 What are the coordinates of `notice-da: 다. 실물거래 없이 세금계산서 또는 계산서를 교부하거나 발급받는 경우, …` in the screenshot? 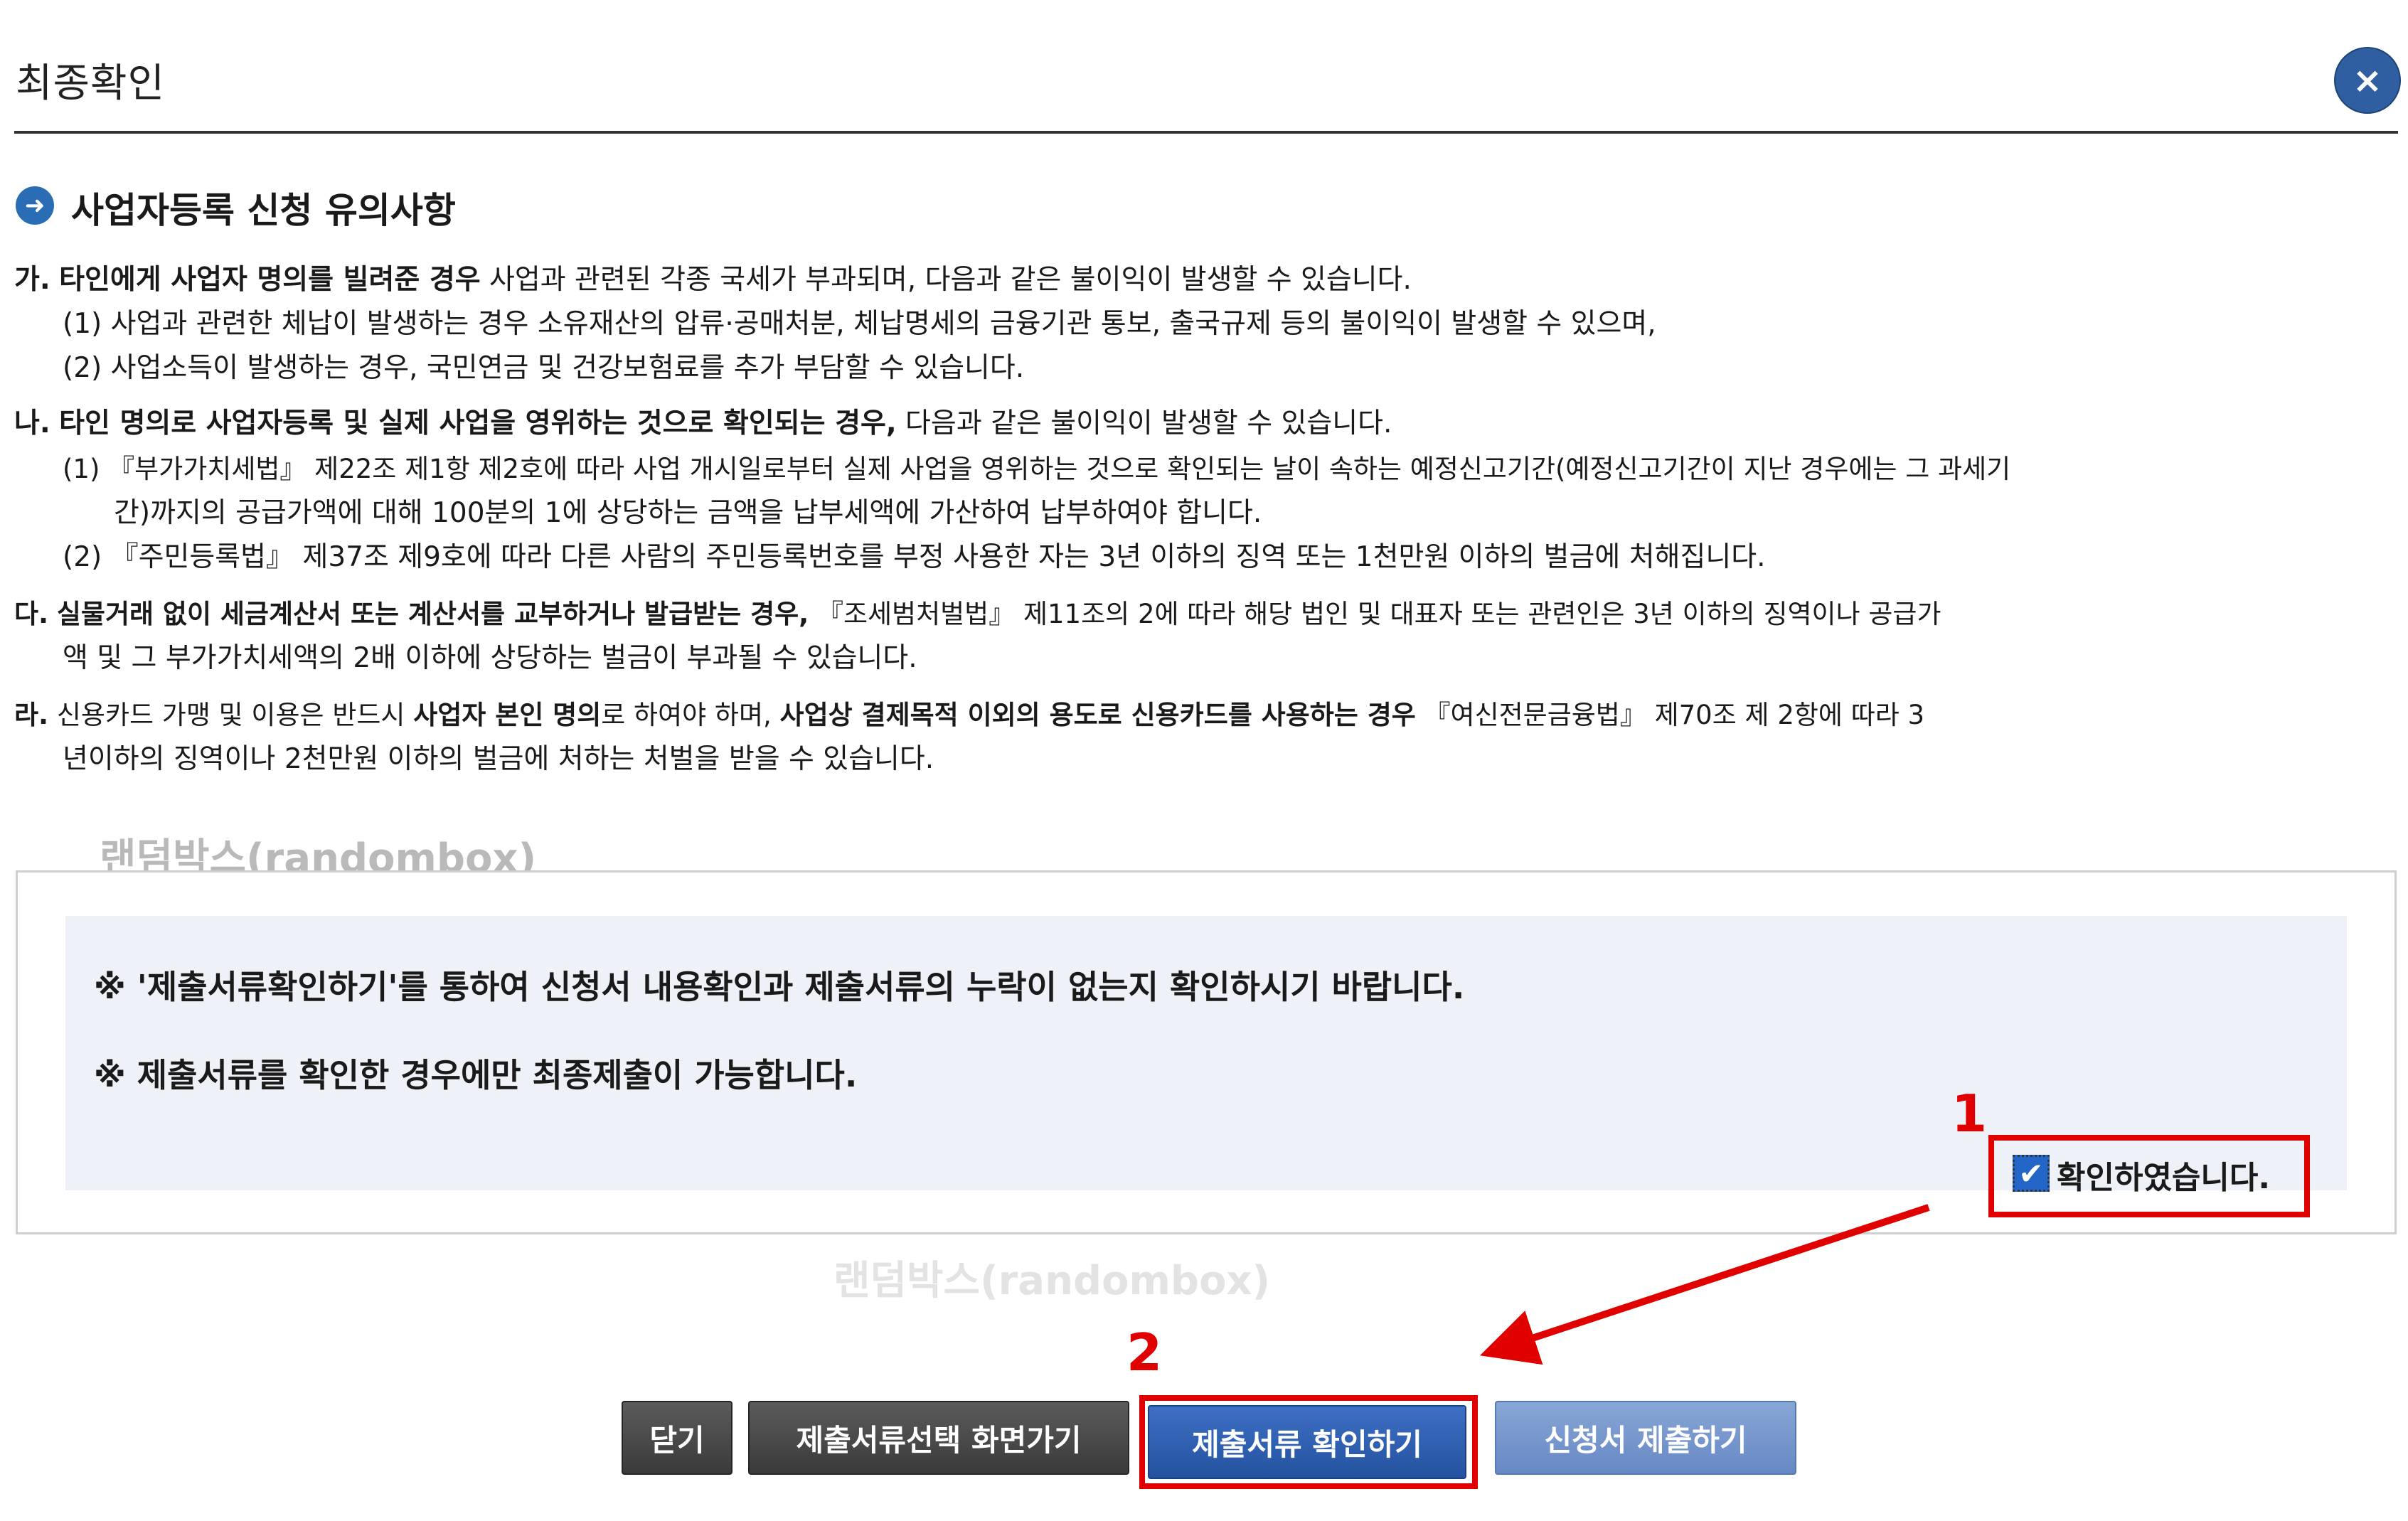 It's located at (1204, 614).